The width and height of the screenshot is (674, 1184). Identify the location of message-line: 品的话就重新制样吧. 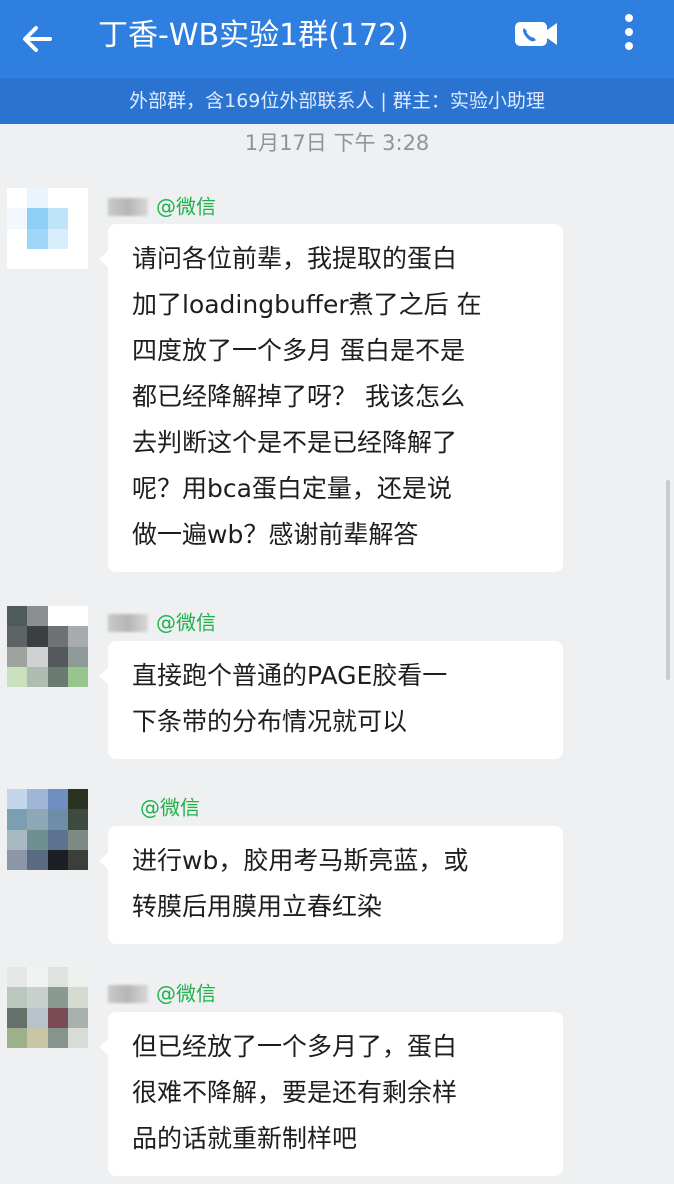
(245, 1138).